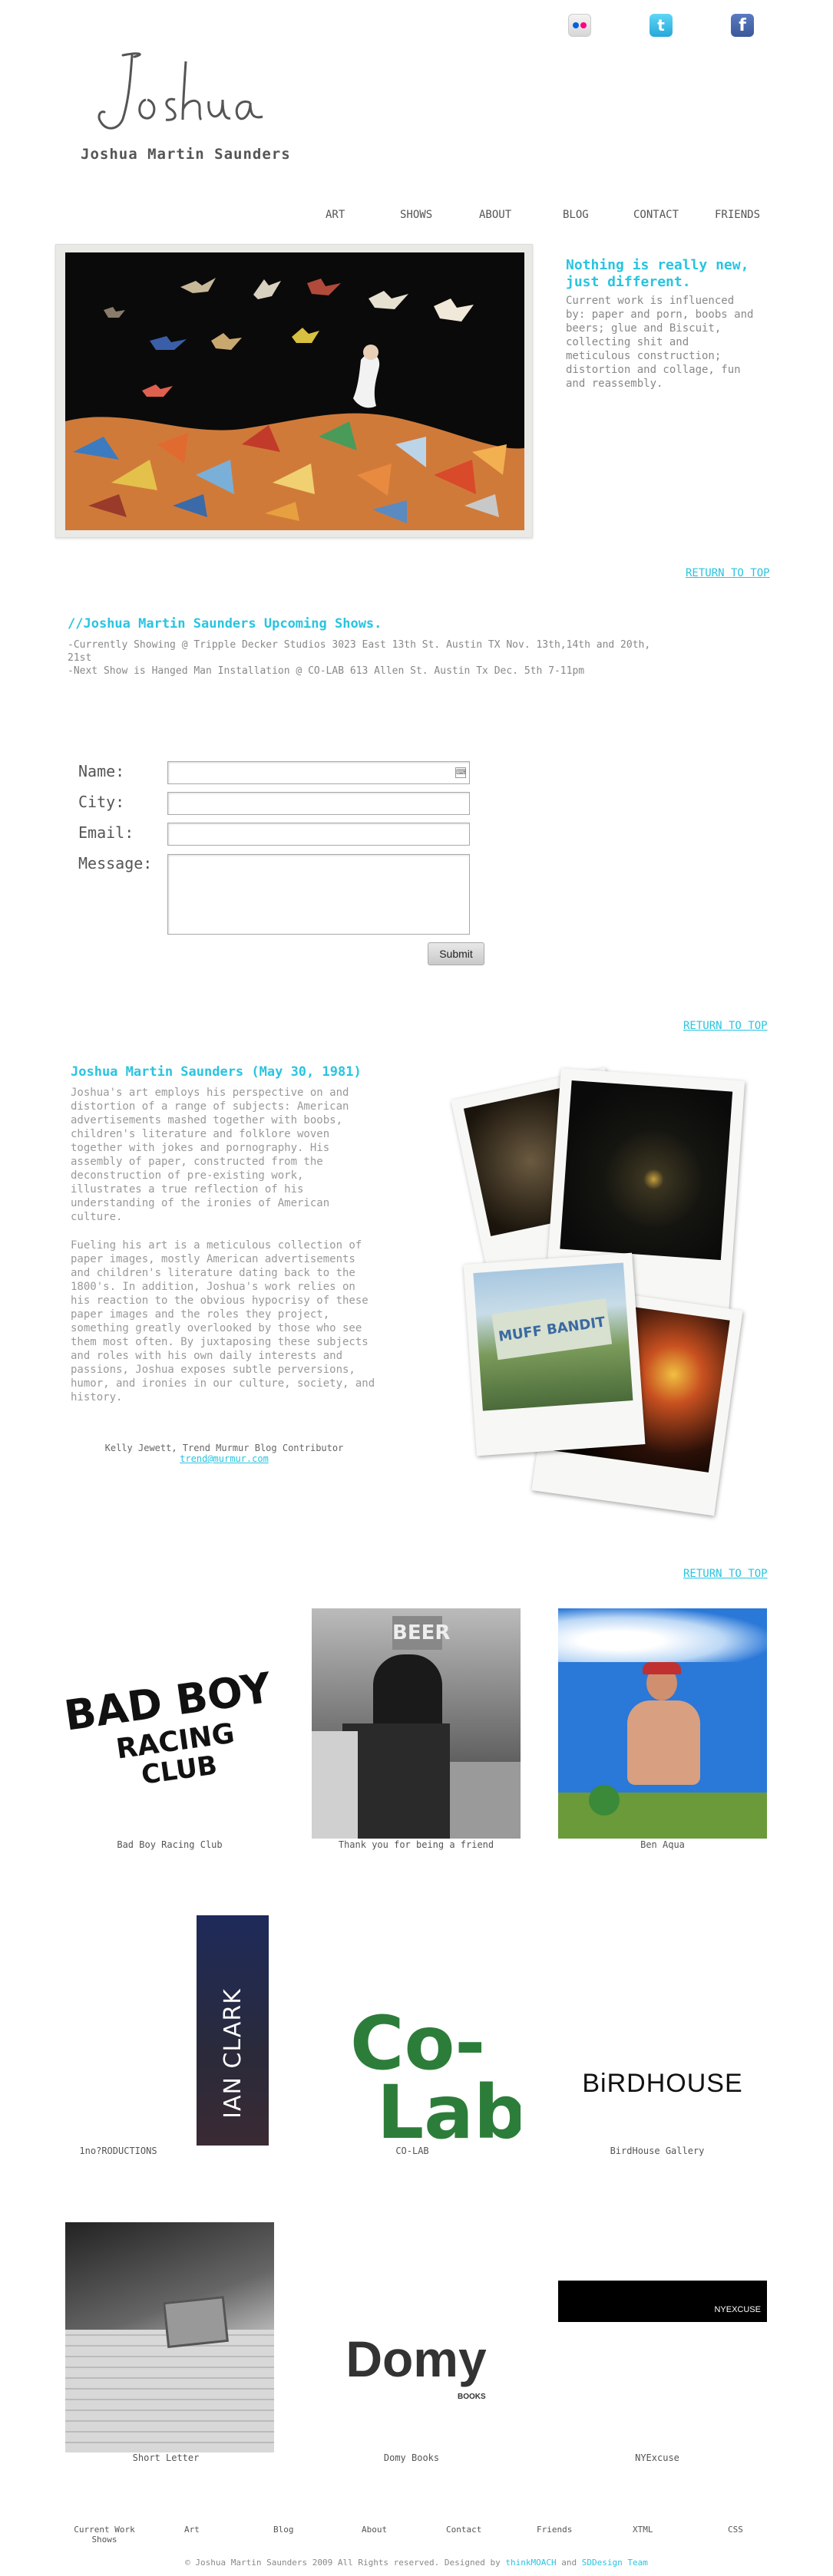 The height and width of the screenshot is (2576, 833). What do you see at coordinates (233, 2053) in the screenshot?
I see `ian-clark-banner-text: IAN CLARK` at bounding box center [233, 2053].